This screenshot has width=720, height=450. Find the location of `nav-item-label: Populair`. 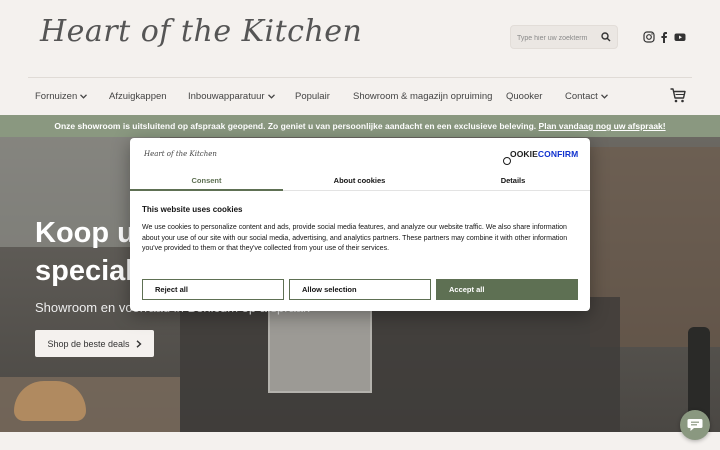

nav-item-label: Populair is located at coordinates (312, 96).